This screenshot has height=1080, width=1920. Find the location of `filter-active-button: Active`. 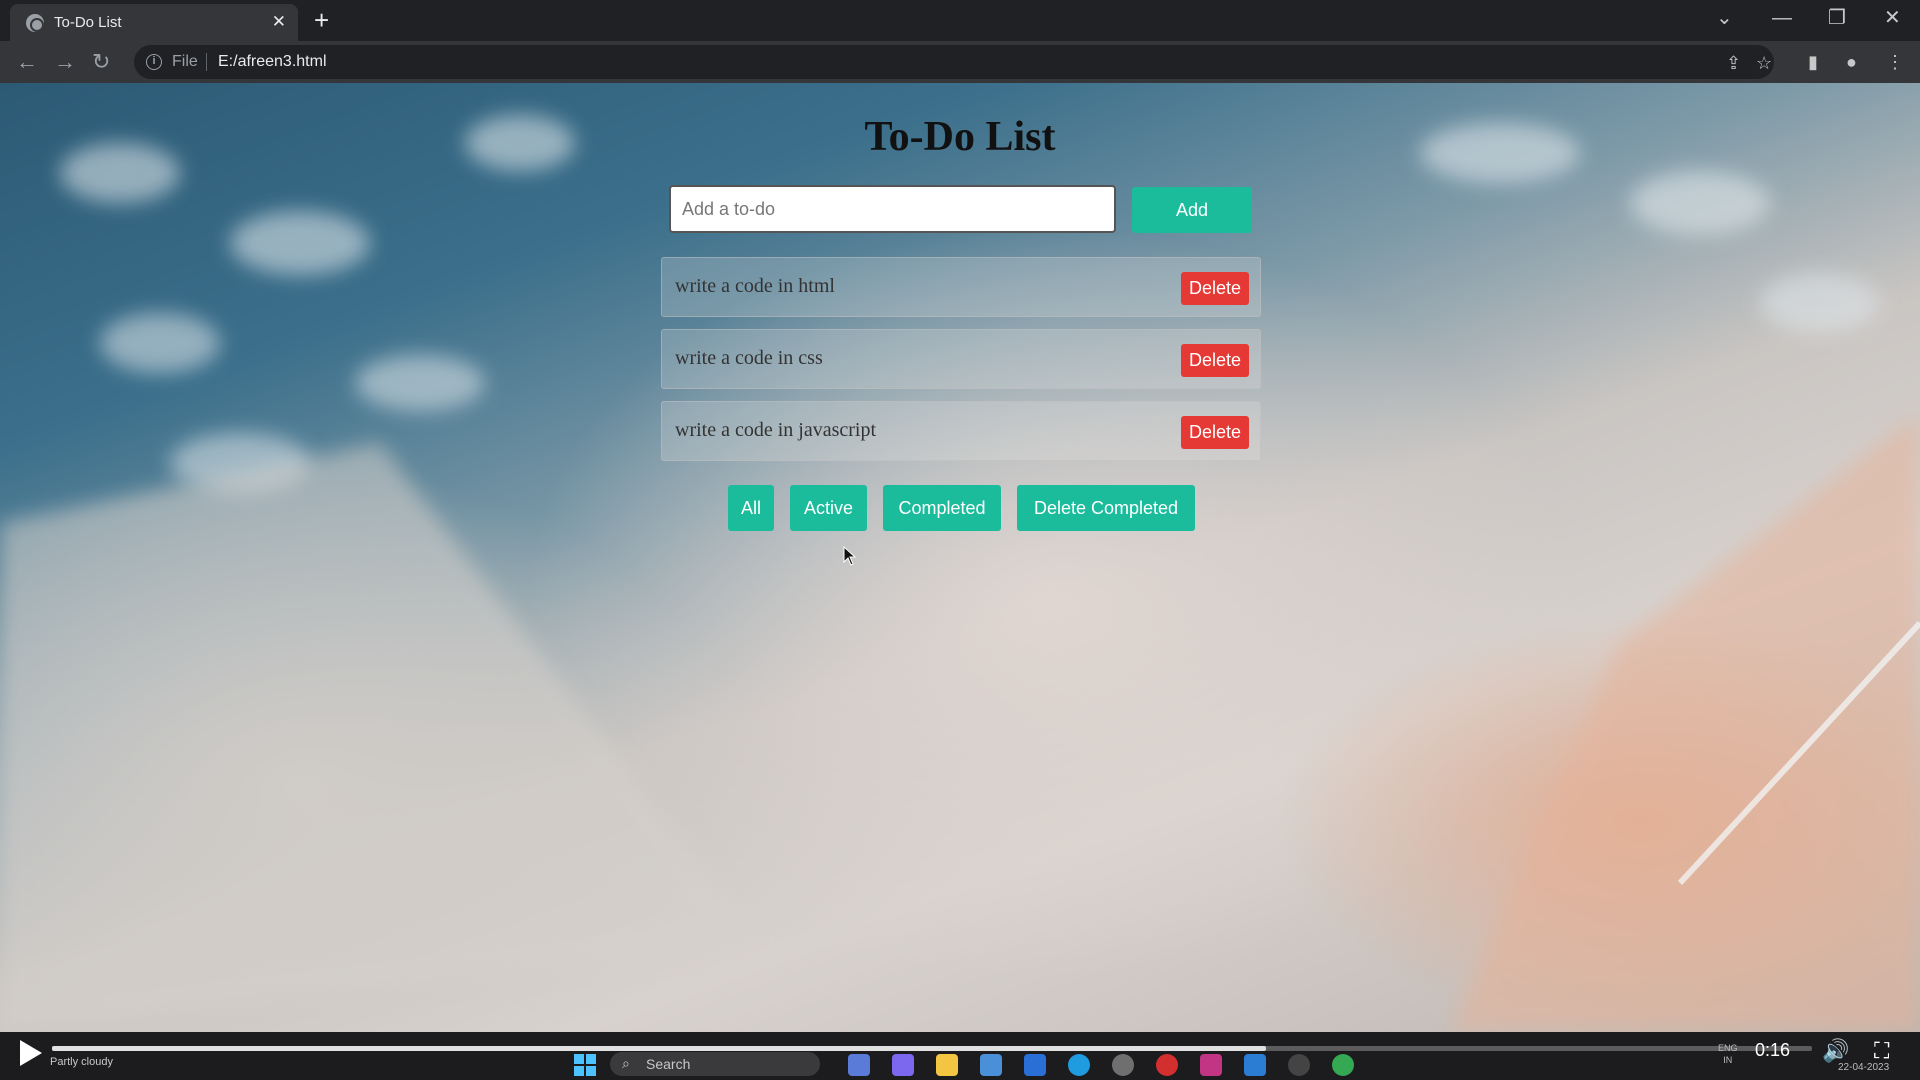

filter-active-button: Active is located at coordinates (828, 508).